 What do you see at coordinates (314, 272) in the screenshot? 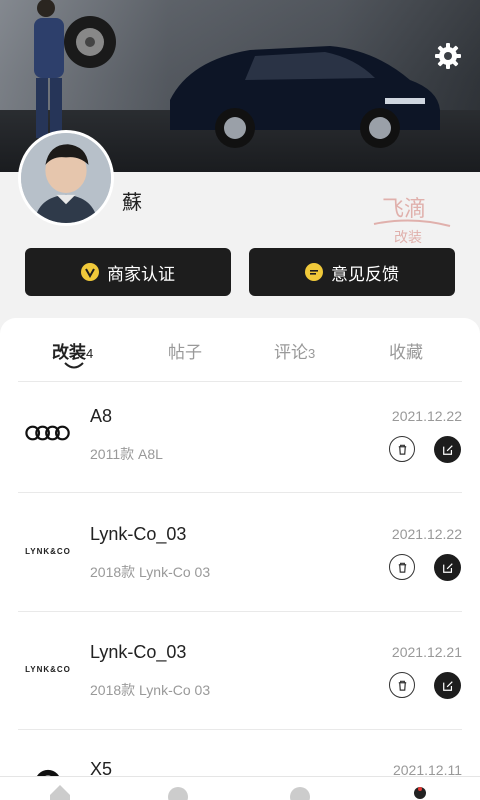
I see `chat-icon` at bounding box center [314, 272].